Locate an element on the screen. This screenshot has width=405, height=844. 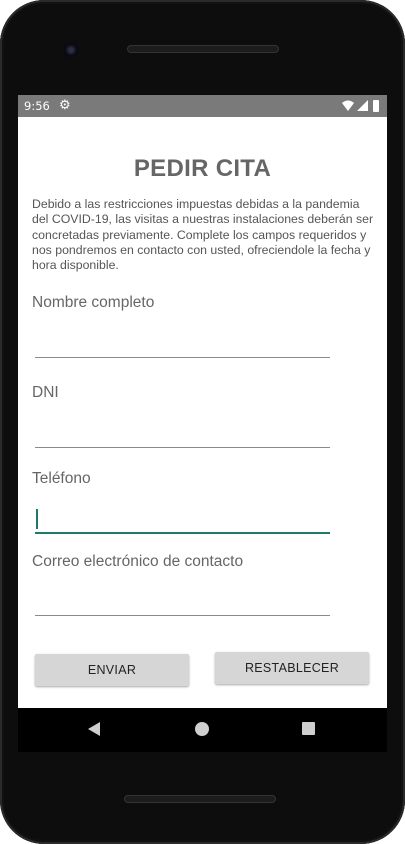
back-icon is located at coordinates (94, 729).